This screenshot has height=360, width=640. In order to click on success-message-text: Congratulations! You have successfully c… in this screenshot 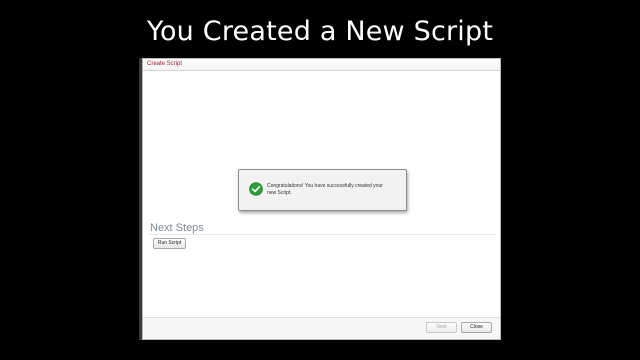, I will do `click(334, 190)`.